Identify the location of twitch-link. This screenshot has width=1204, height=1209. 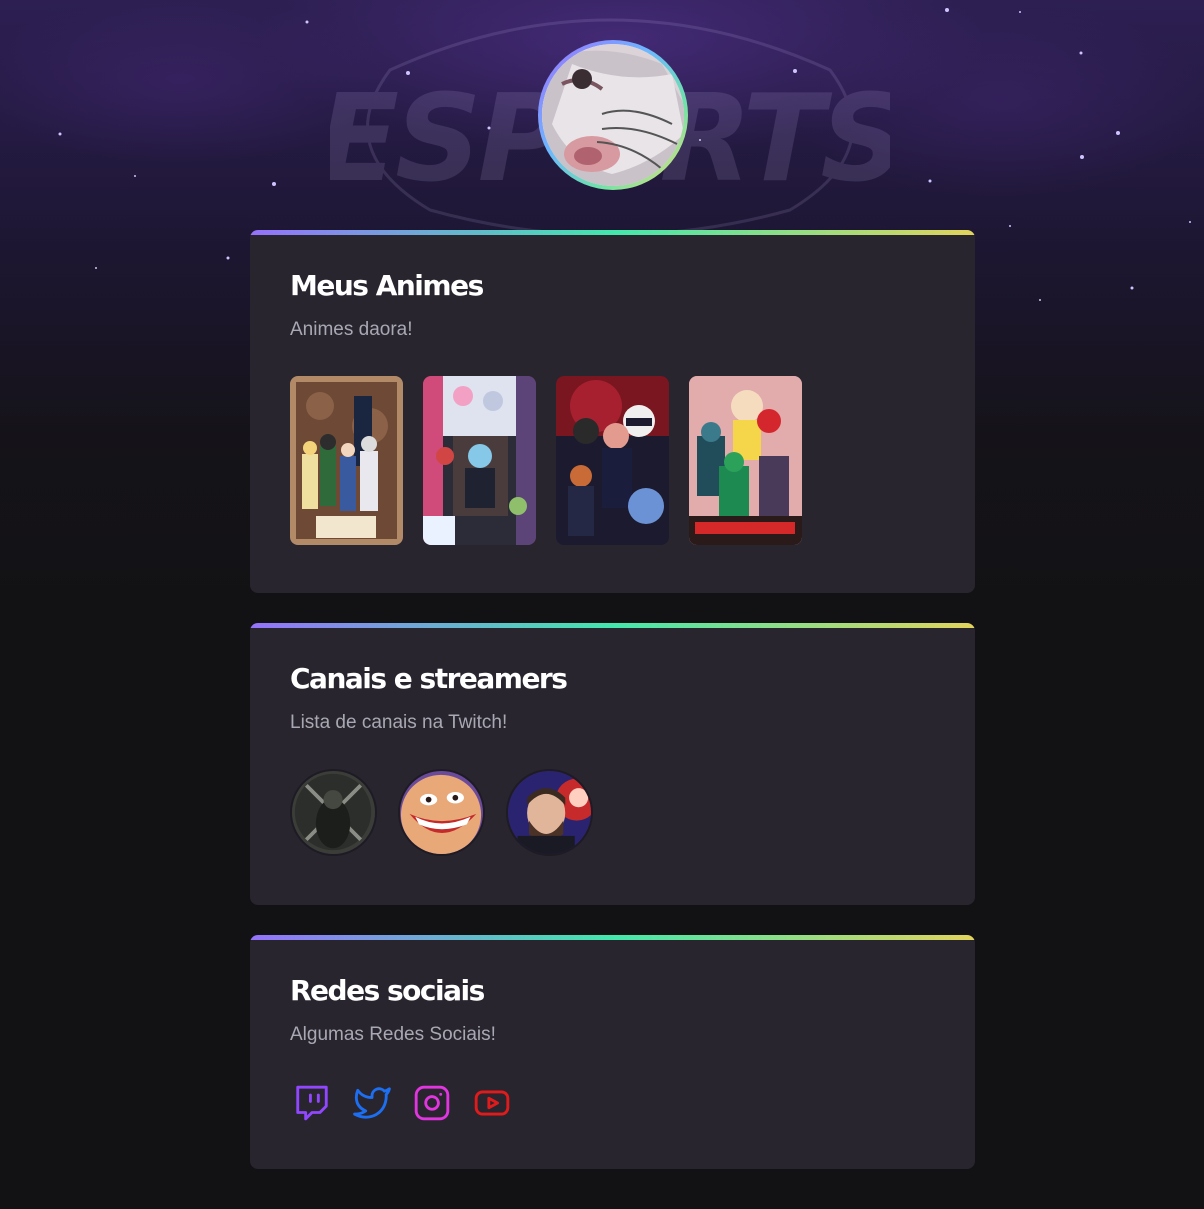
(312, 1103).